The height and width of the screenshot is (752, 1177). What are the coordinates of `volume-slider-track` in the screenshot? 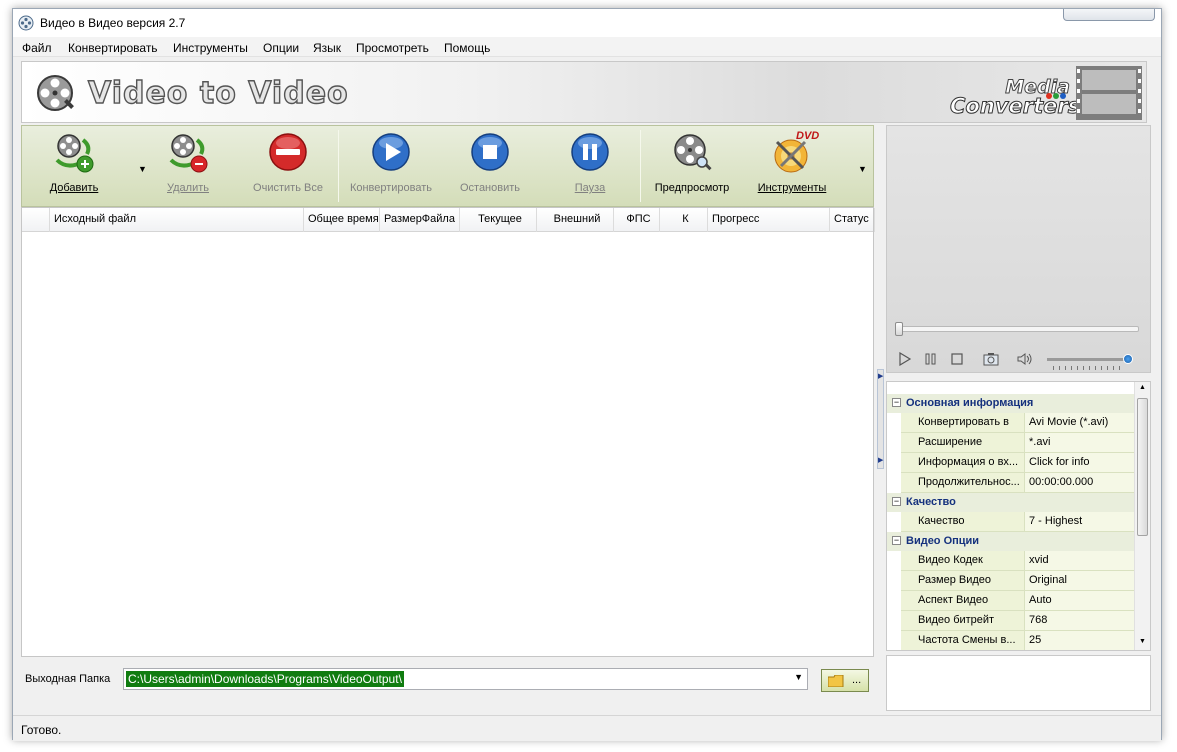 It's located at (1089, 359).